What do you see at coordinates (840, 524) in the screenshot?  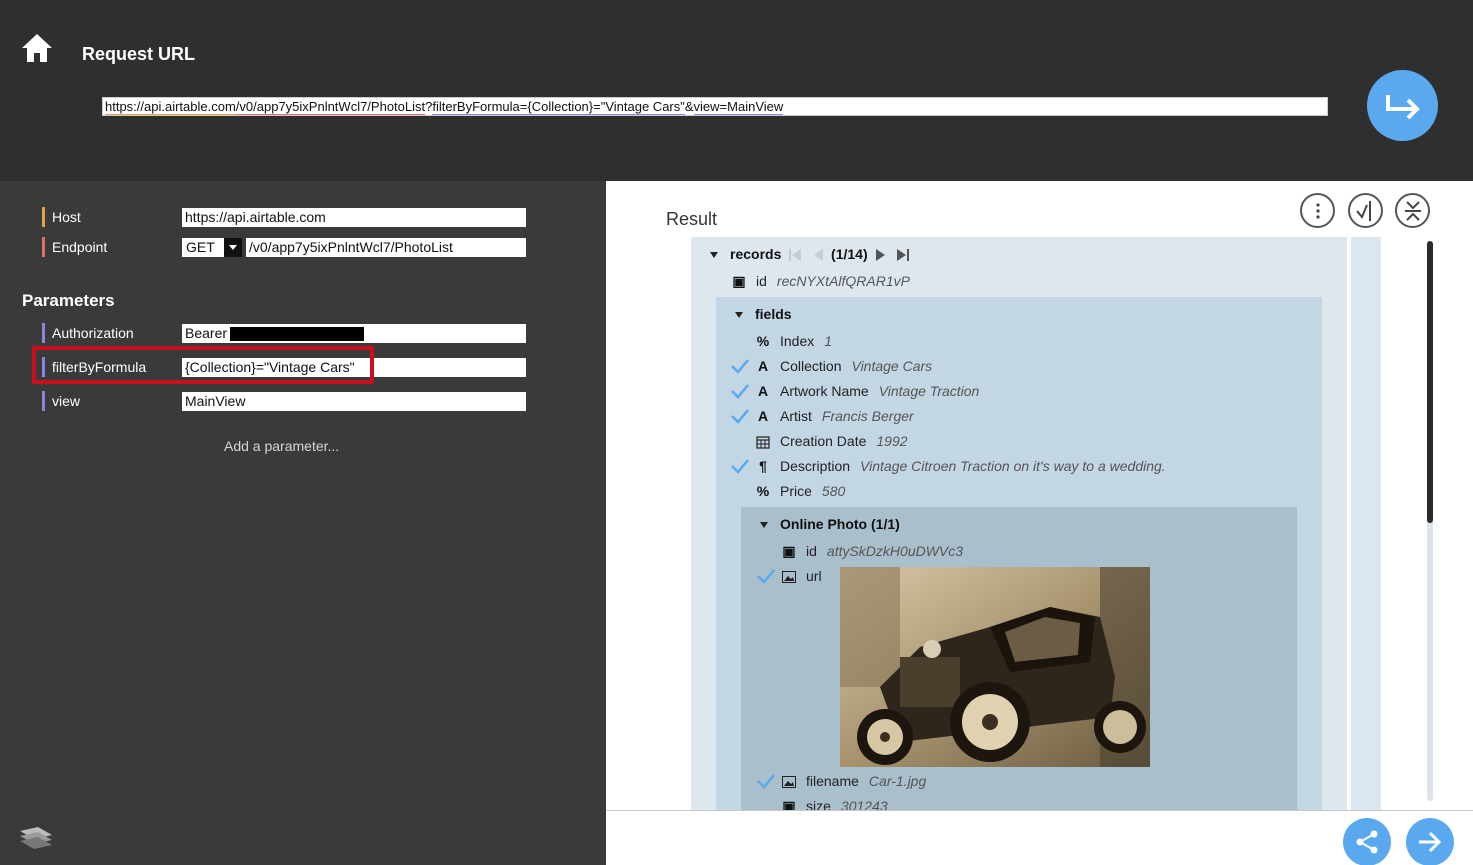 I see `online-photo-label: Online Photo (1/1)` at bounding box center [840, 524].